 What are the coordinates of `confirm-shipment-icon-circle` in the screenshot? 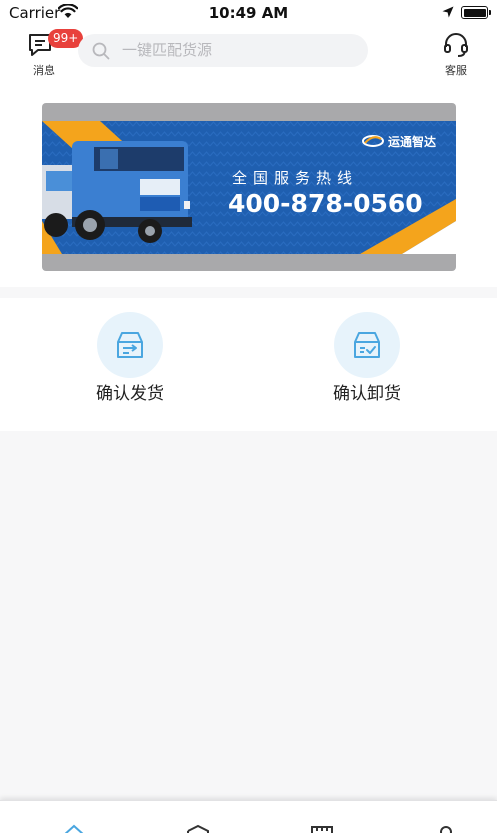 It's located at (130, 345).